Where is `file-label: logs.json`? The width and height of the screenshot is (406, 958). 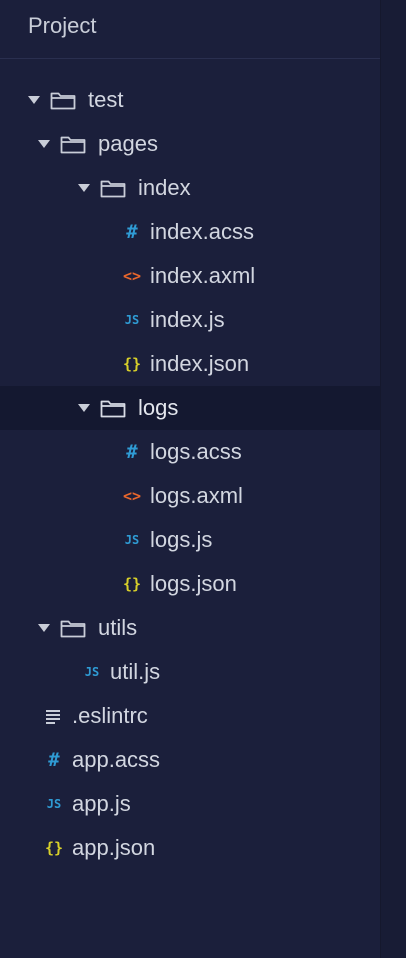 file-label: logs.json is located at coordinates (193, 583).